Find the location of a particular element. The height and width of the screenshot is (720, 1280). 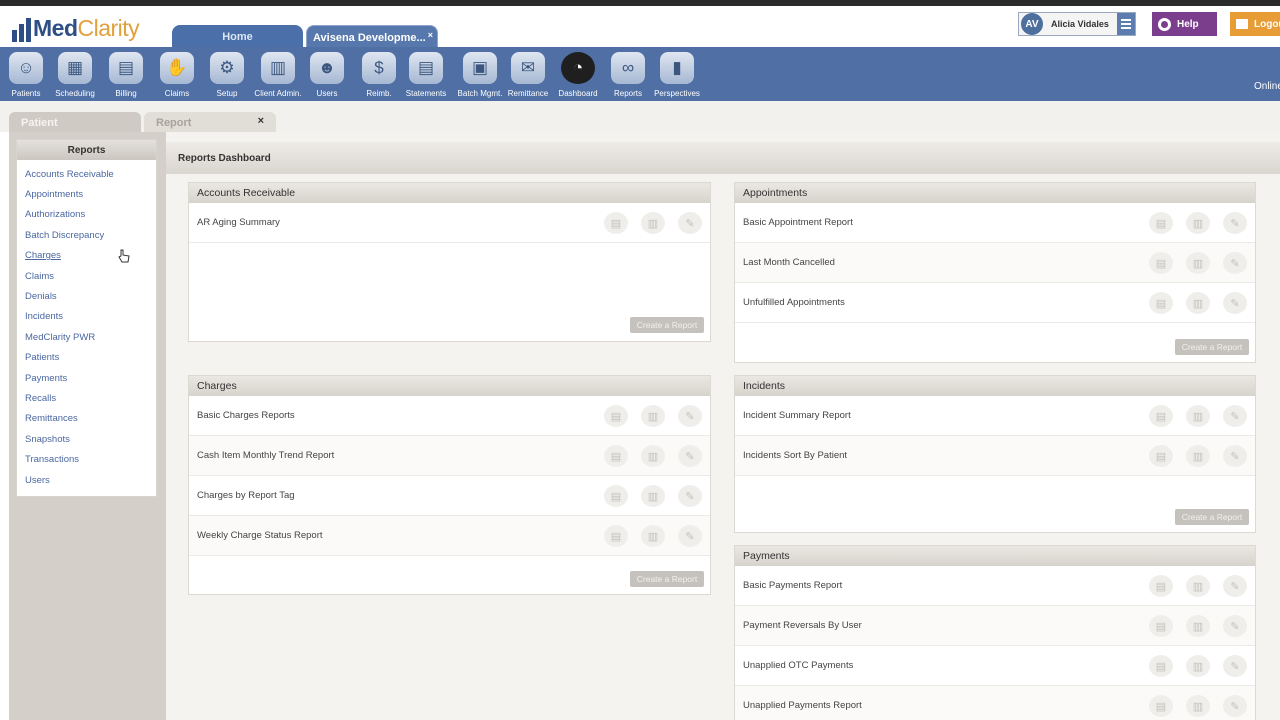

report-row: Incident Summary Report ▤ ▥ ✎ is located at coordinates (995, 416).